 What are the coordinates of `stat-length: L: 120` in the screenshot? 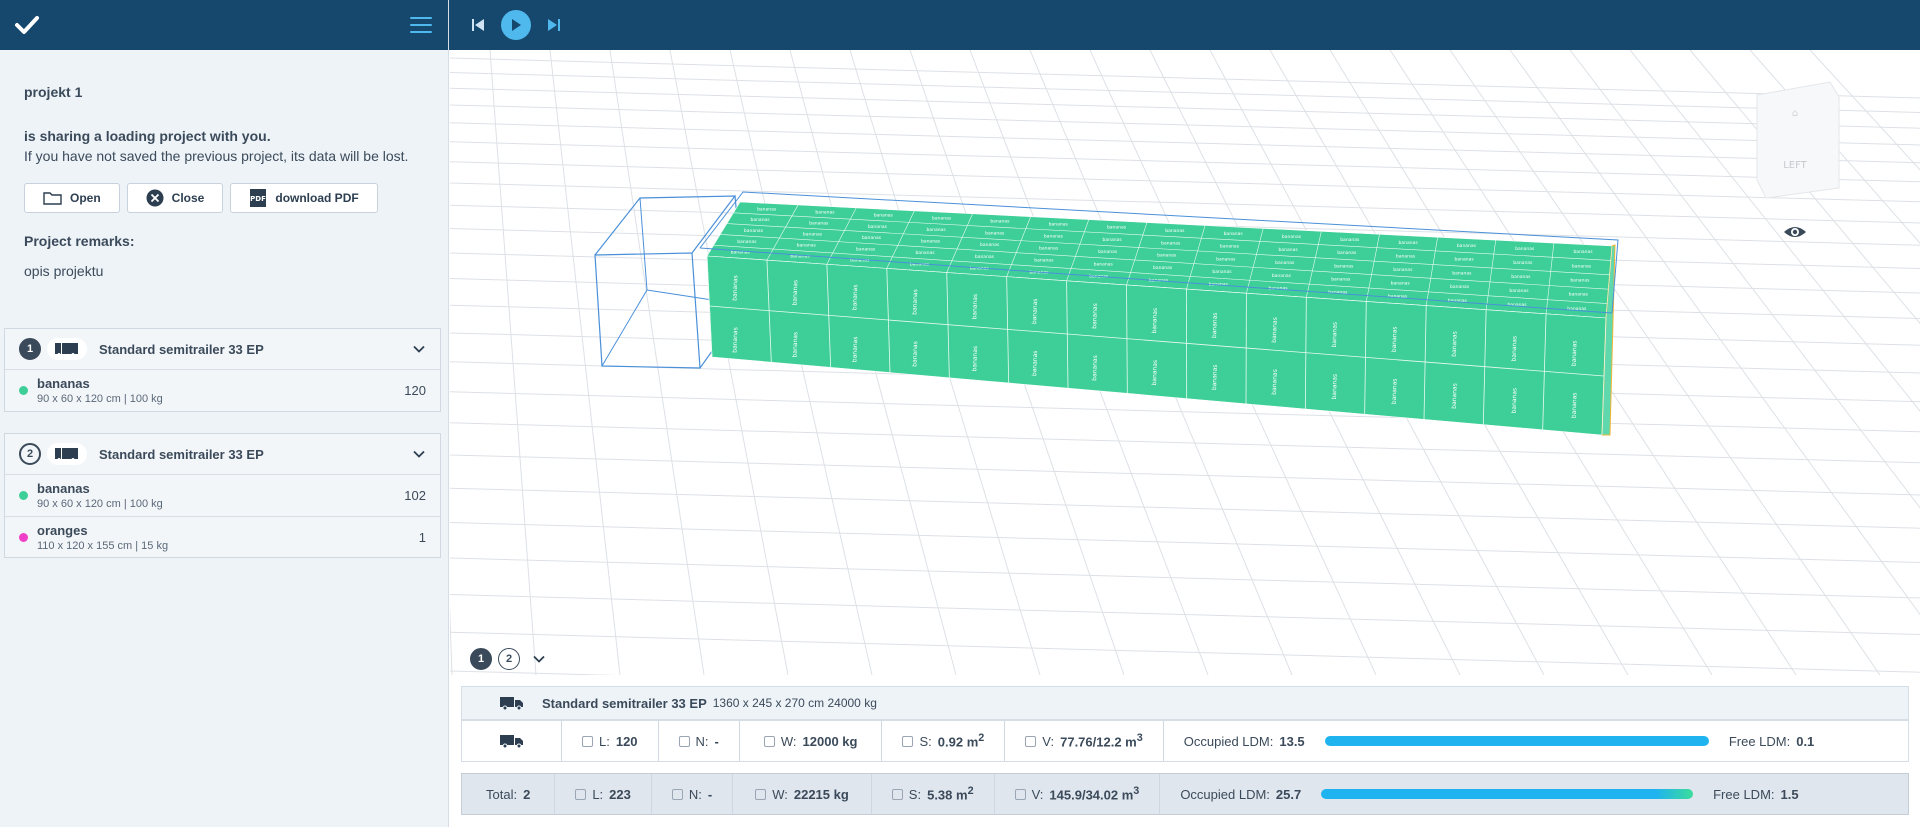 It's located at (610, 741).